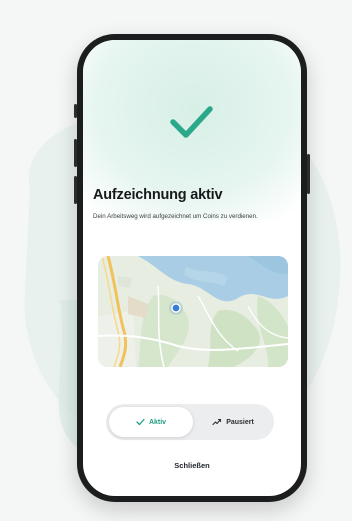 The height and width of the screenshot is (521, 352). I want to click on map-canvas, so click(193, 311).